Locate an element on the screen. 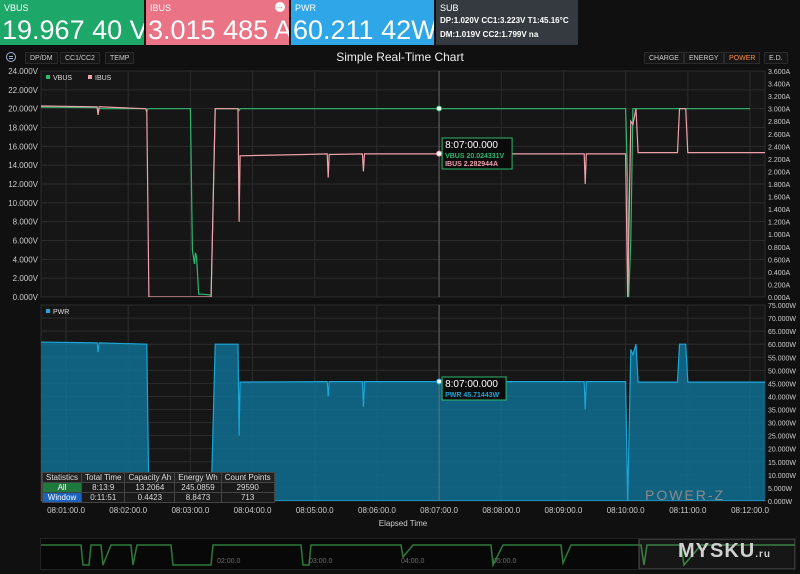 The height and width of the screenshot is (574, 800). cell-count: 29590 is located at coordinates (247, 487).